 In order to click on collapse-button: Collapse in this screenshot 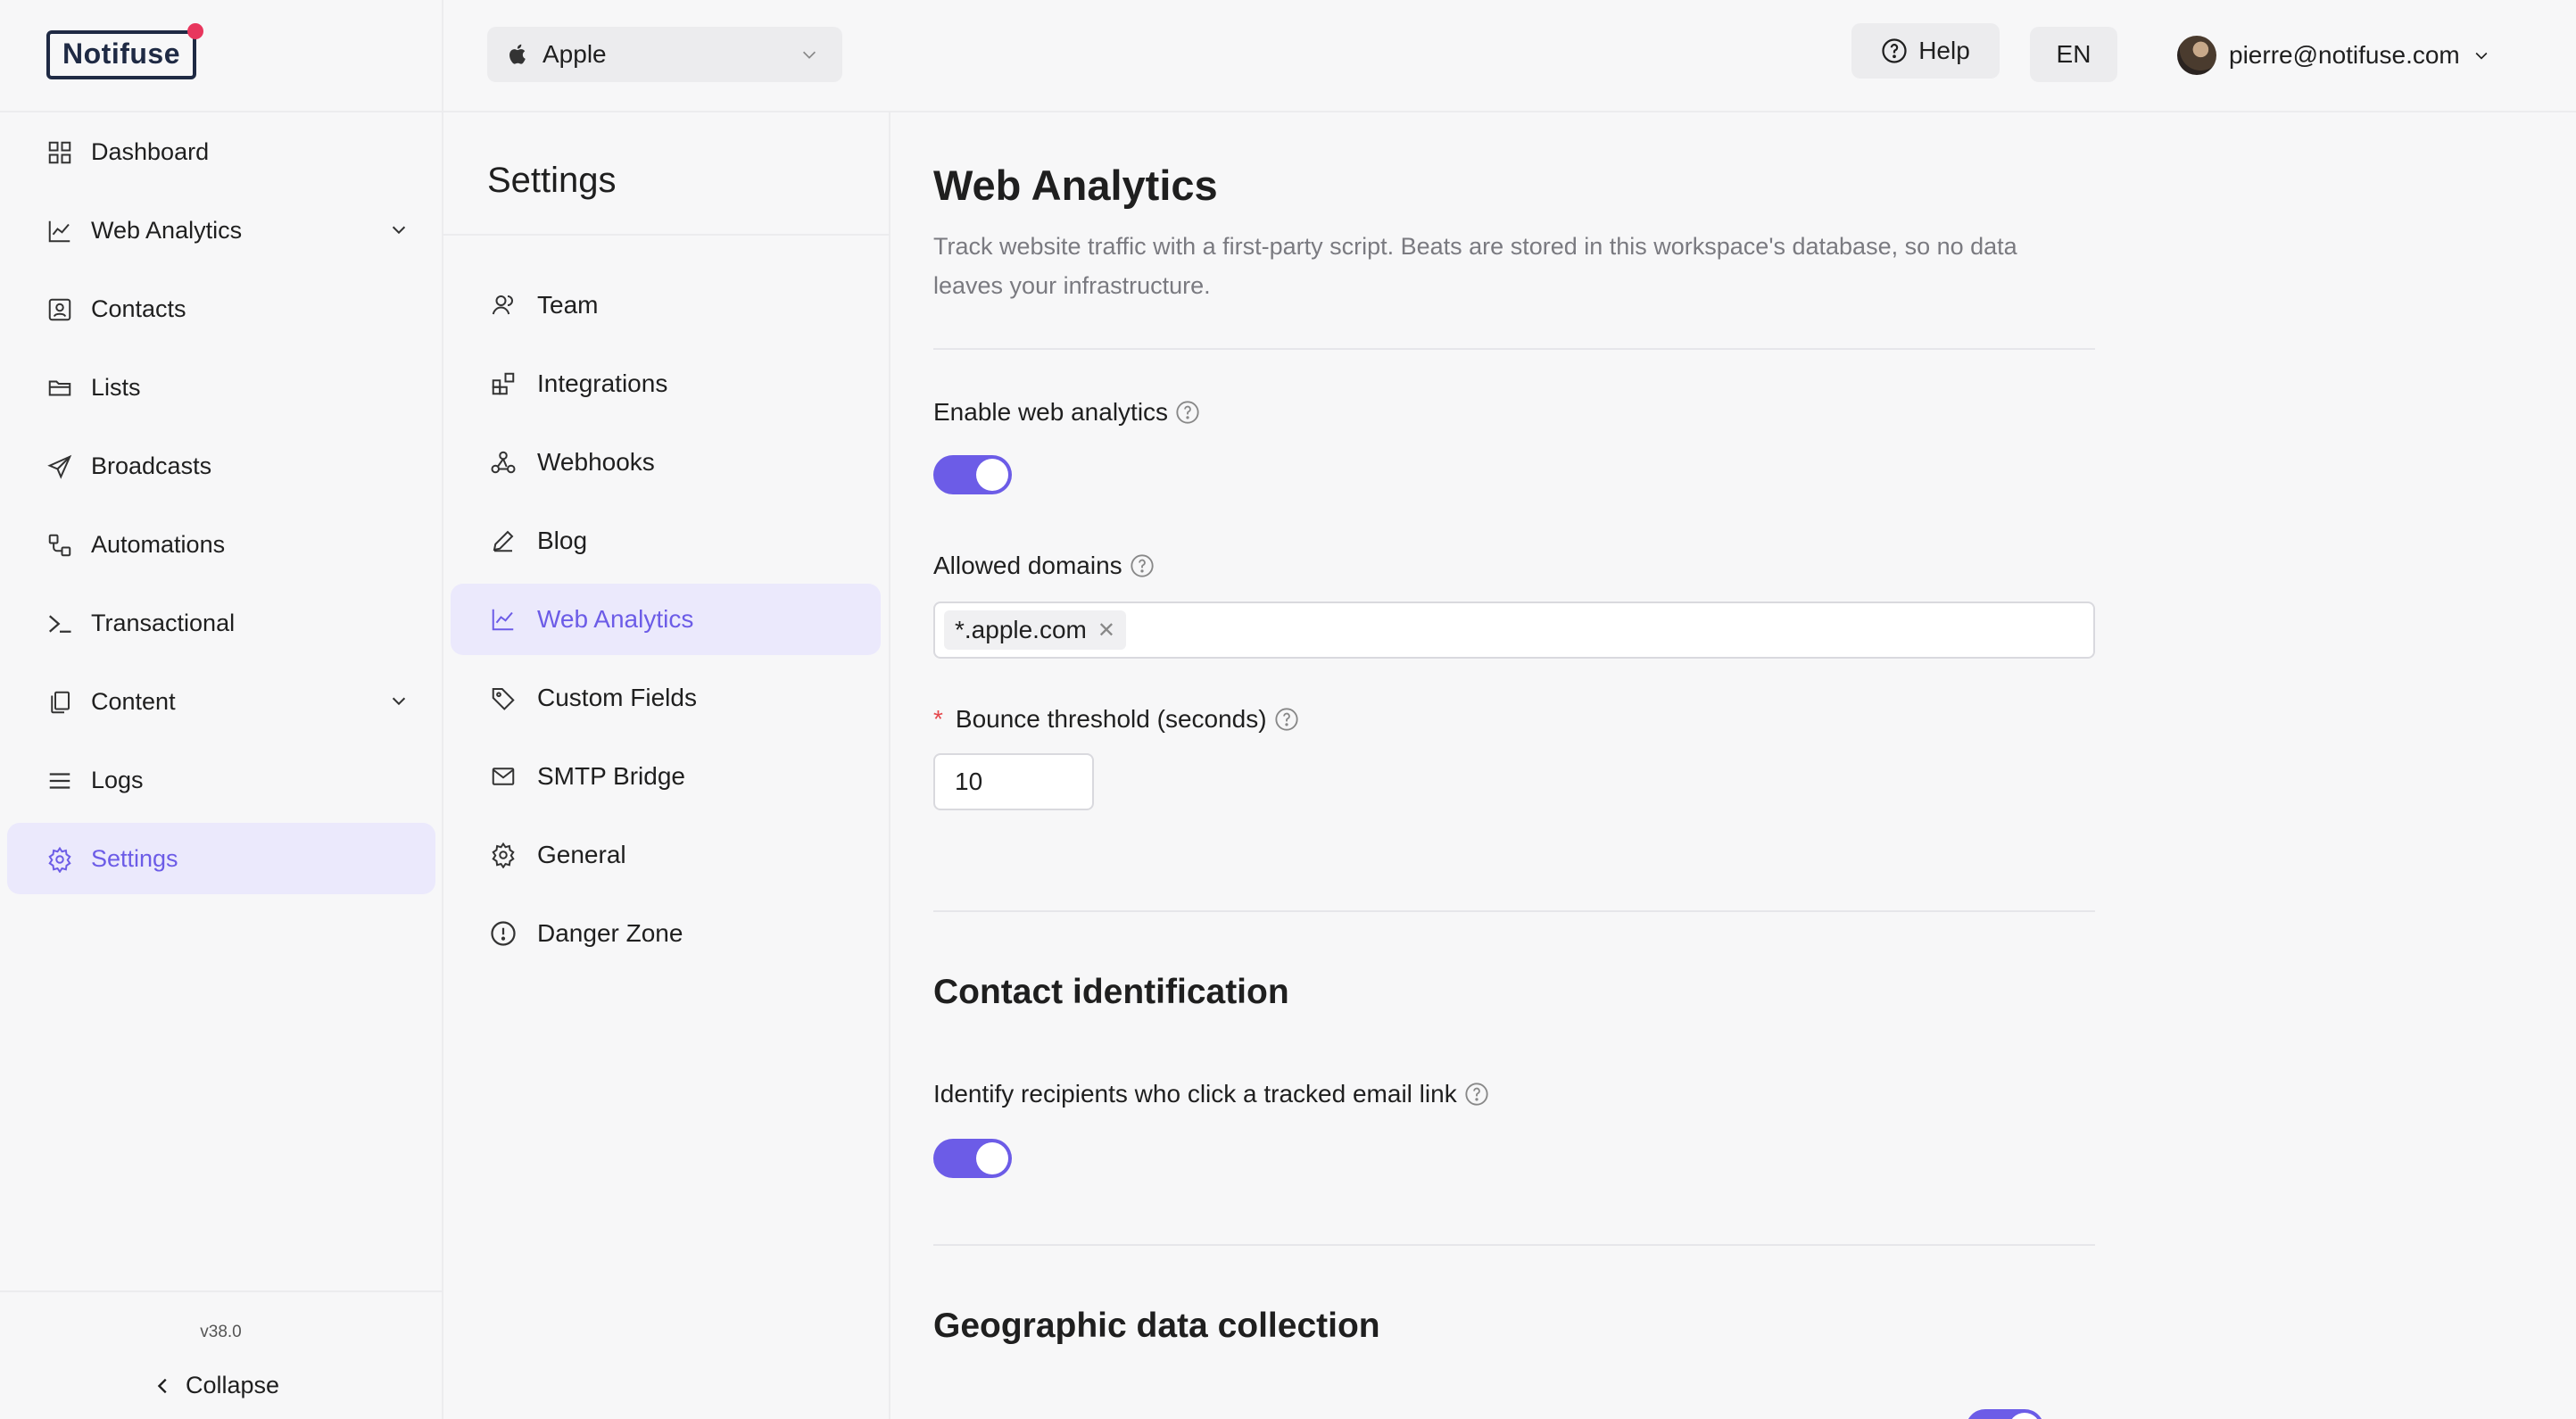, I will do `click(216, 1385)`.